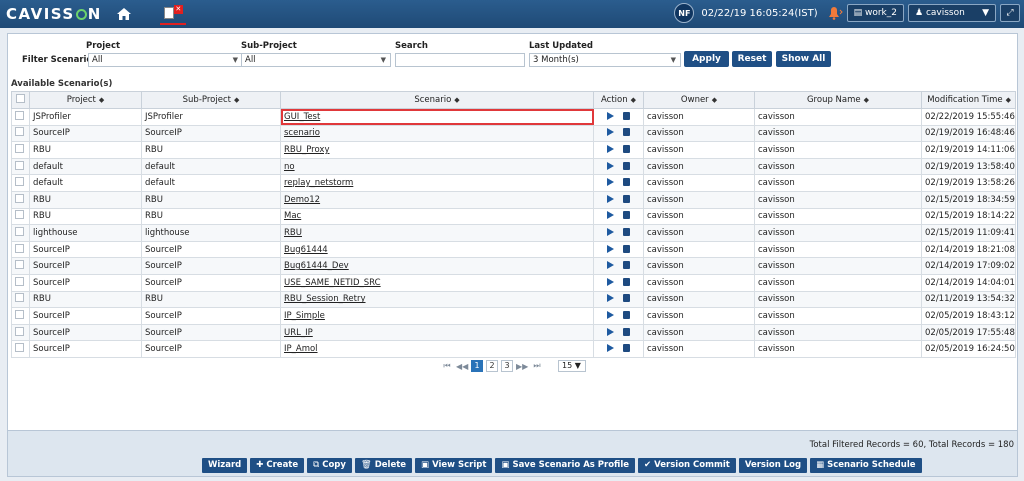  What do you see at coordinates (437, 299) in the screenshot?
I see `scenario-cell: RBU_Session_Retry` at bounding box center [437, 299].